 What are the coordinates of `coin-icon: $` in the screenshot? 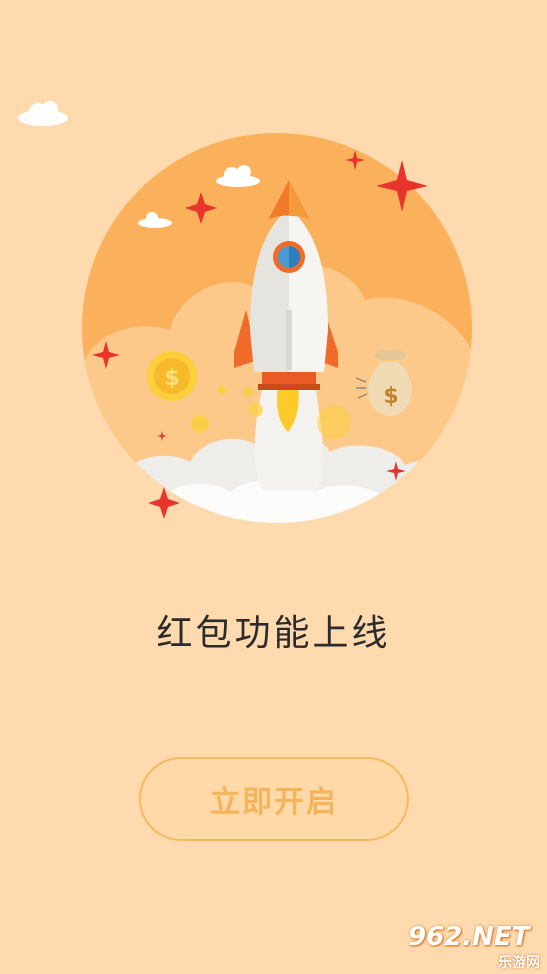 It's located at (172, 376).